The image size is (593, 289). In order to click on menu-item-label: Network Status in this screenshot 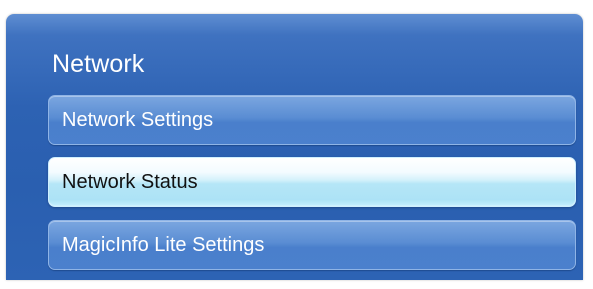, I will do `click(130, 181)`.